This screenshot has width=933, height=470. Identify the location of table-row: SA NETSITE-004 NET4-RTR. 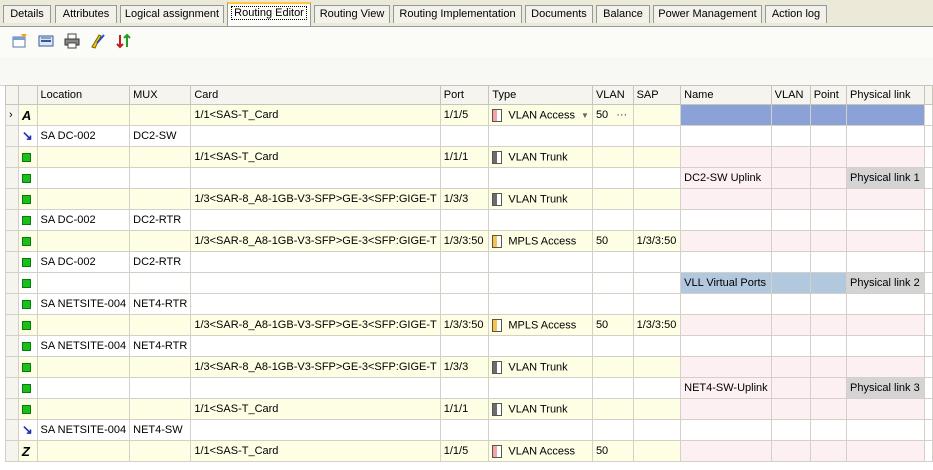
(469, 346).